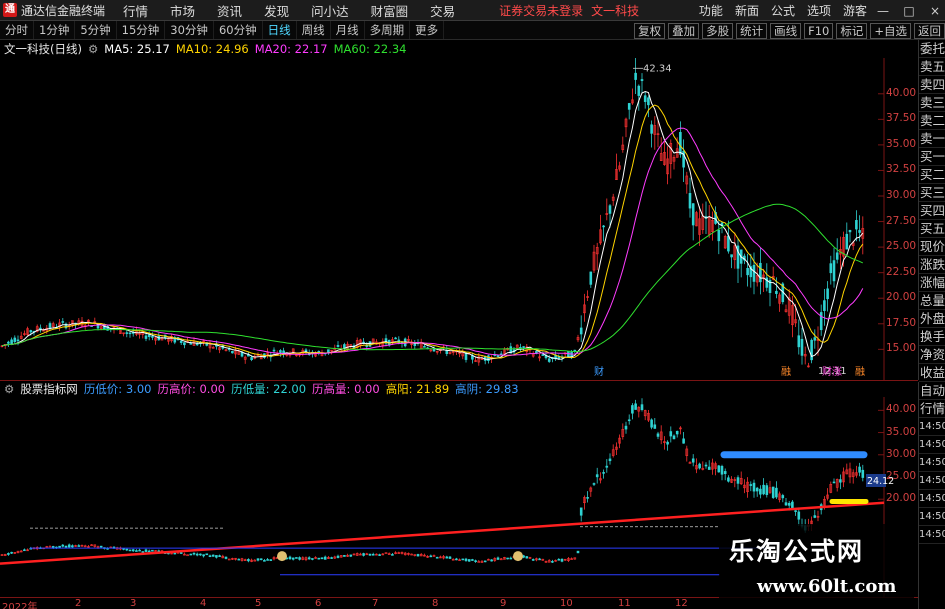  Describe the element at coordinates (890, 30) in the screenshot. I see `tool-add-watchlist: +自选` at that location.